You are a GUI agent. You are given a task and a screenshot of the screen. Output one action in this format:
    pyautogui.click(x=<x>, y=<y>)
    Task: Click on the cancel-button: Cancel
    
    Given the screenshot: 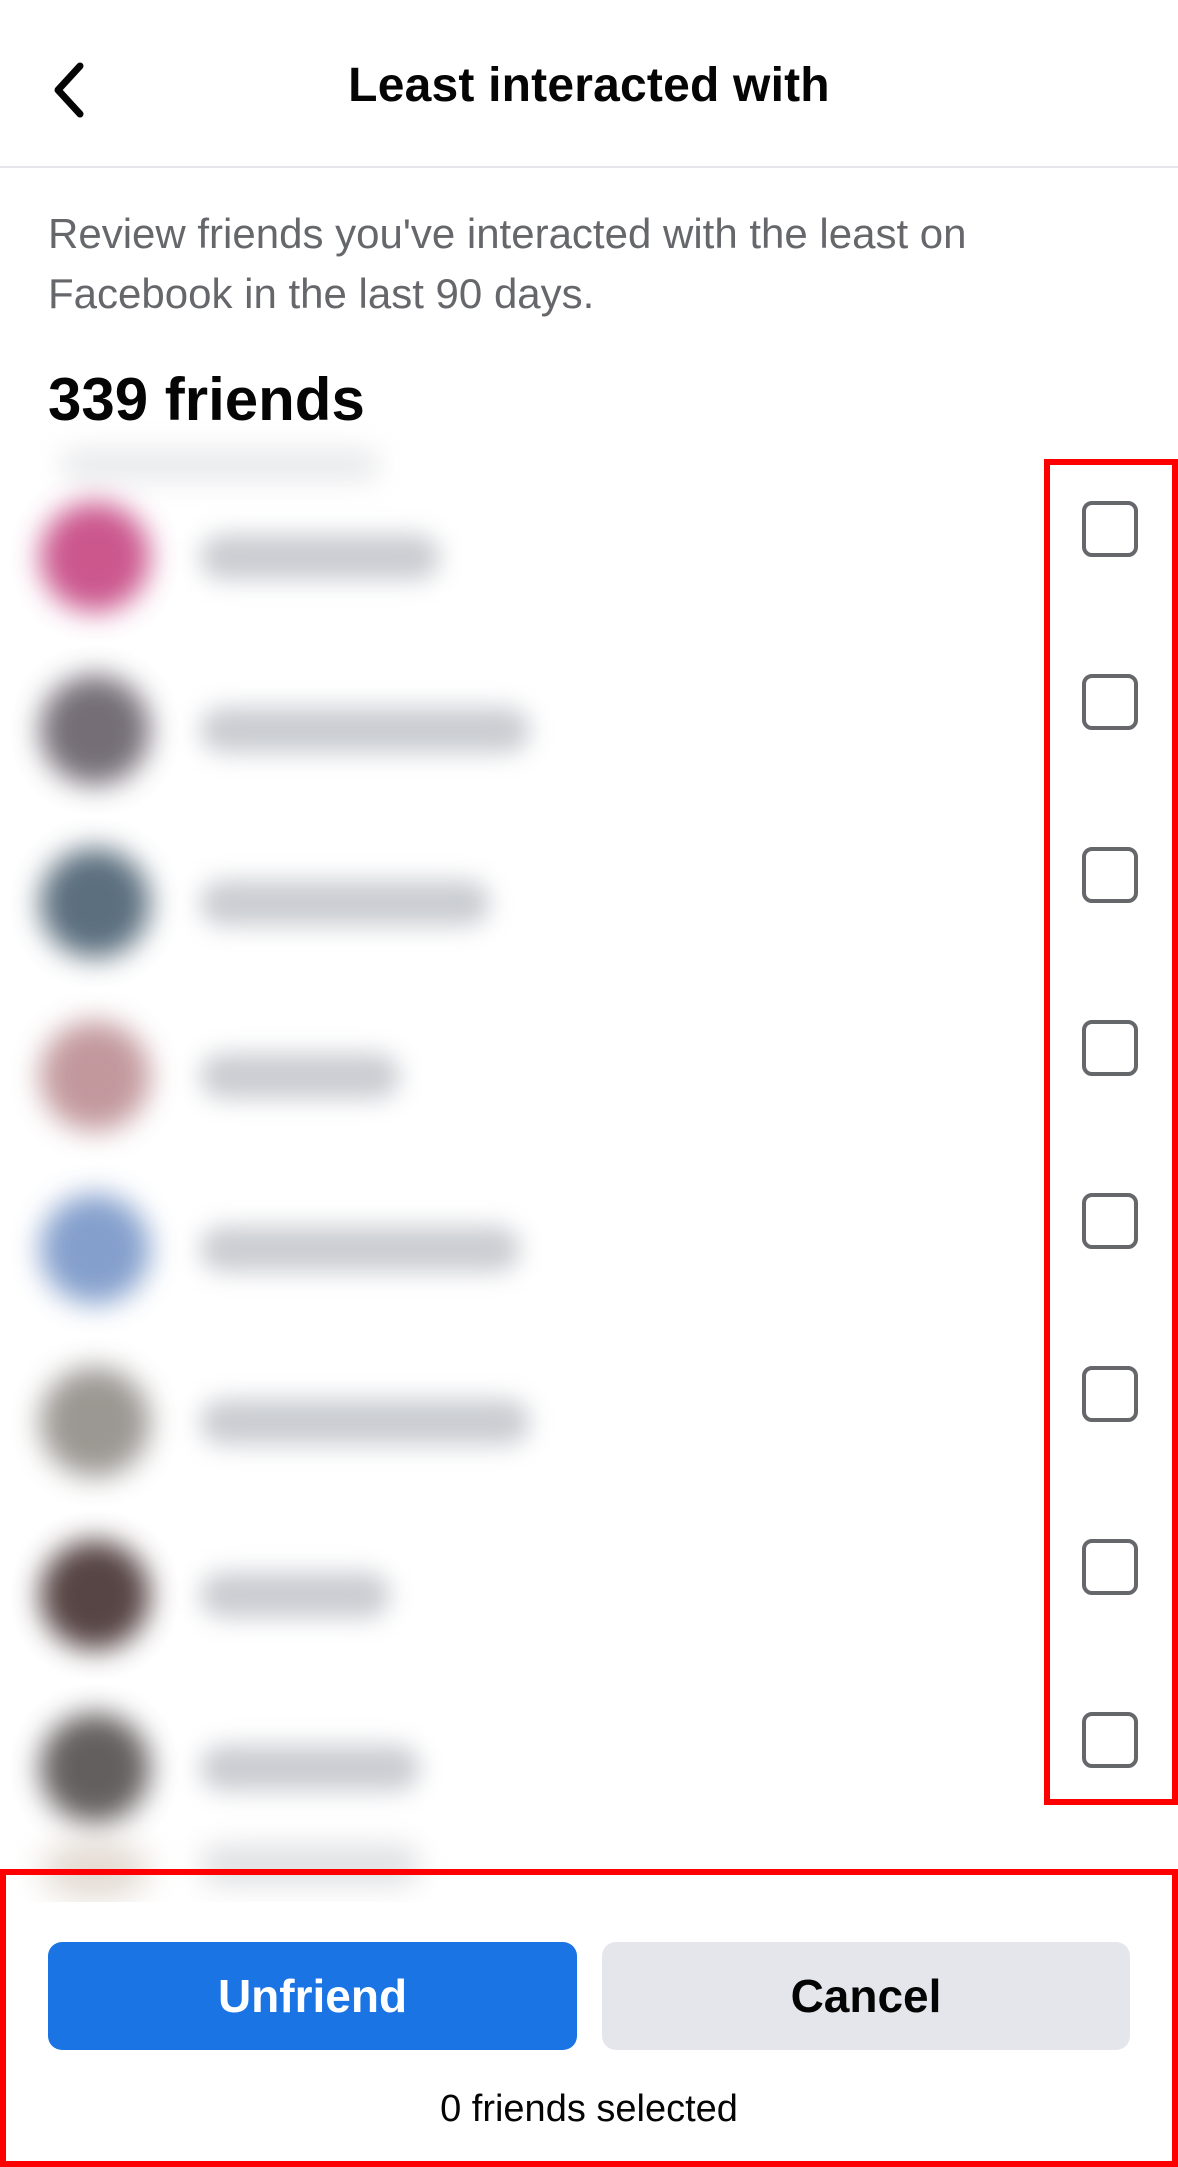 What is the action you would take?
    pyautogui.click(x=866, y=1996)
    